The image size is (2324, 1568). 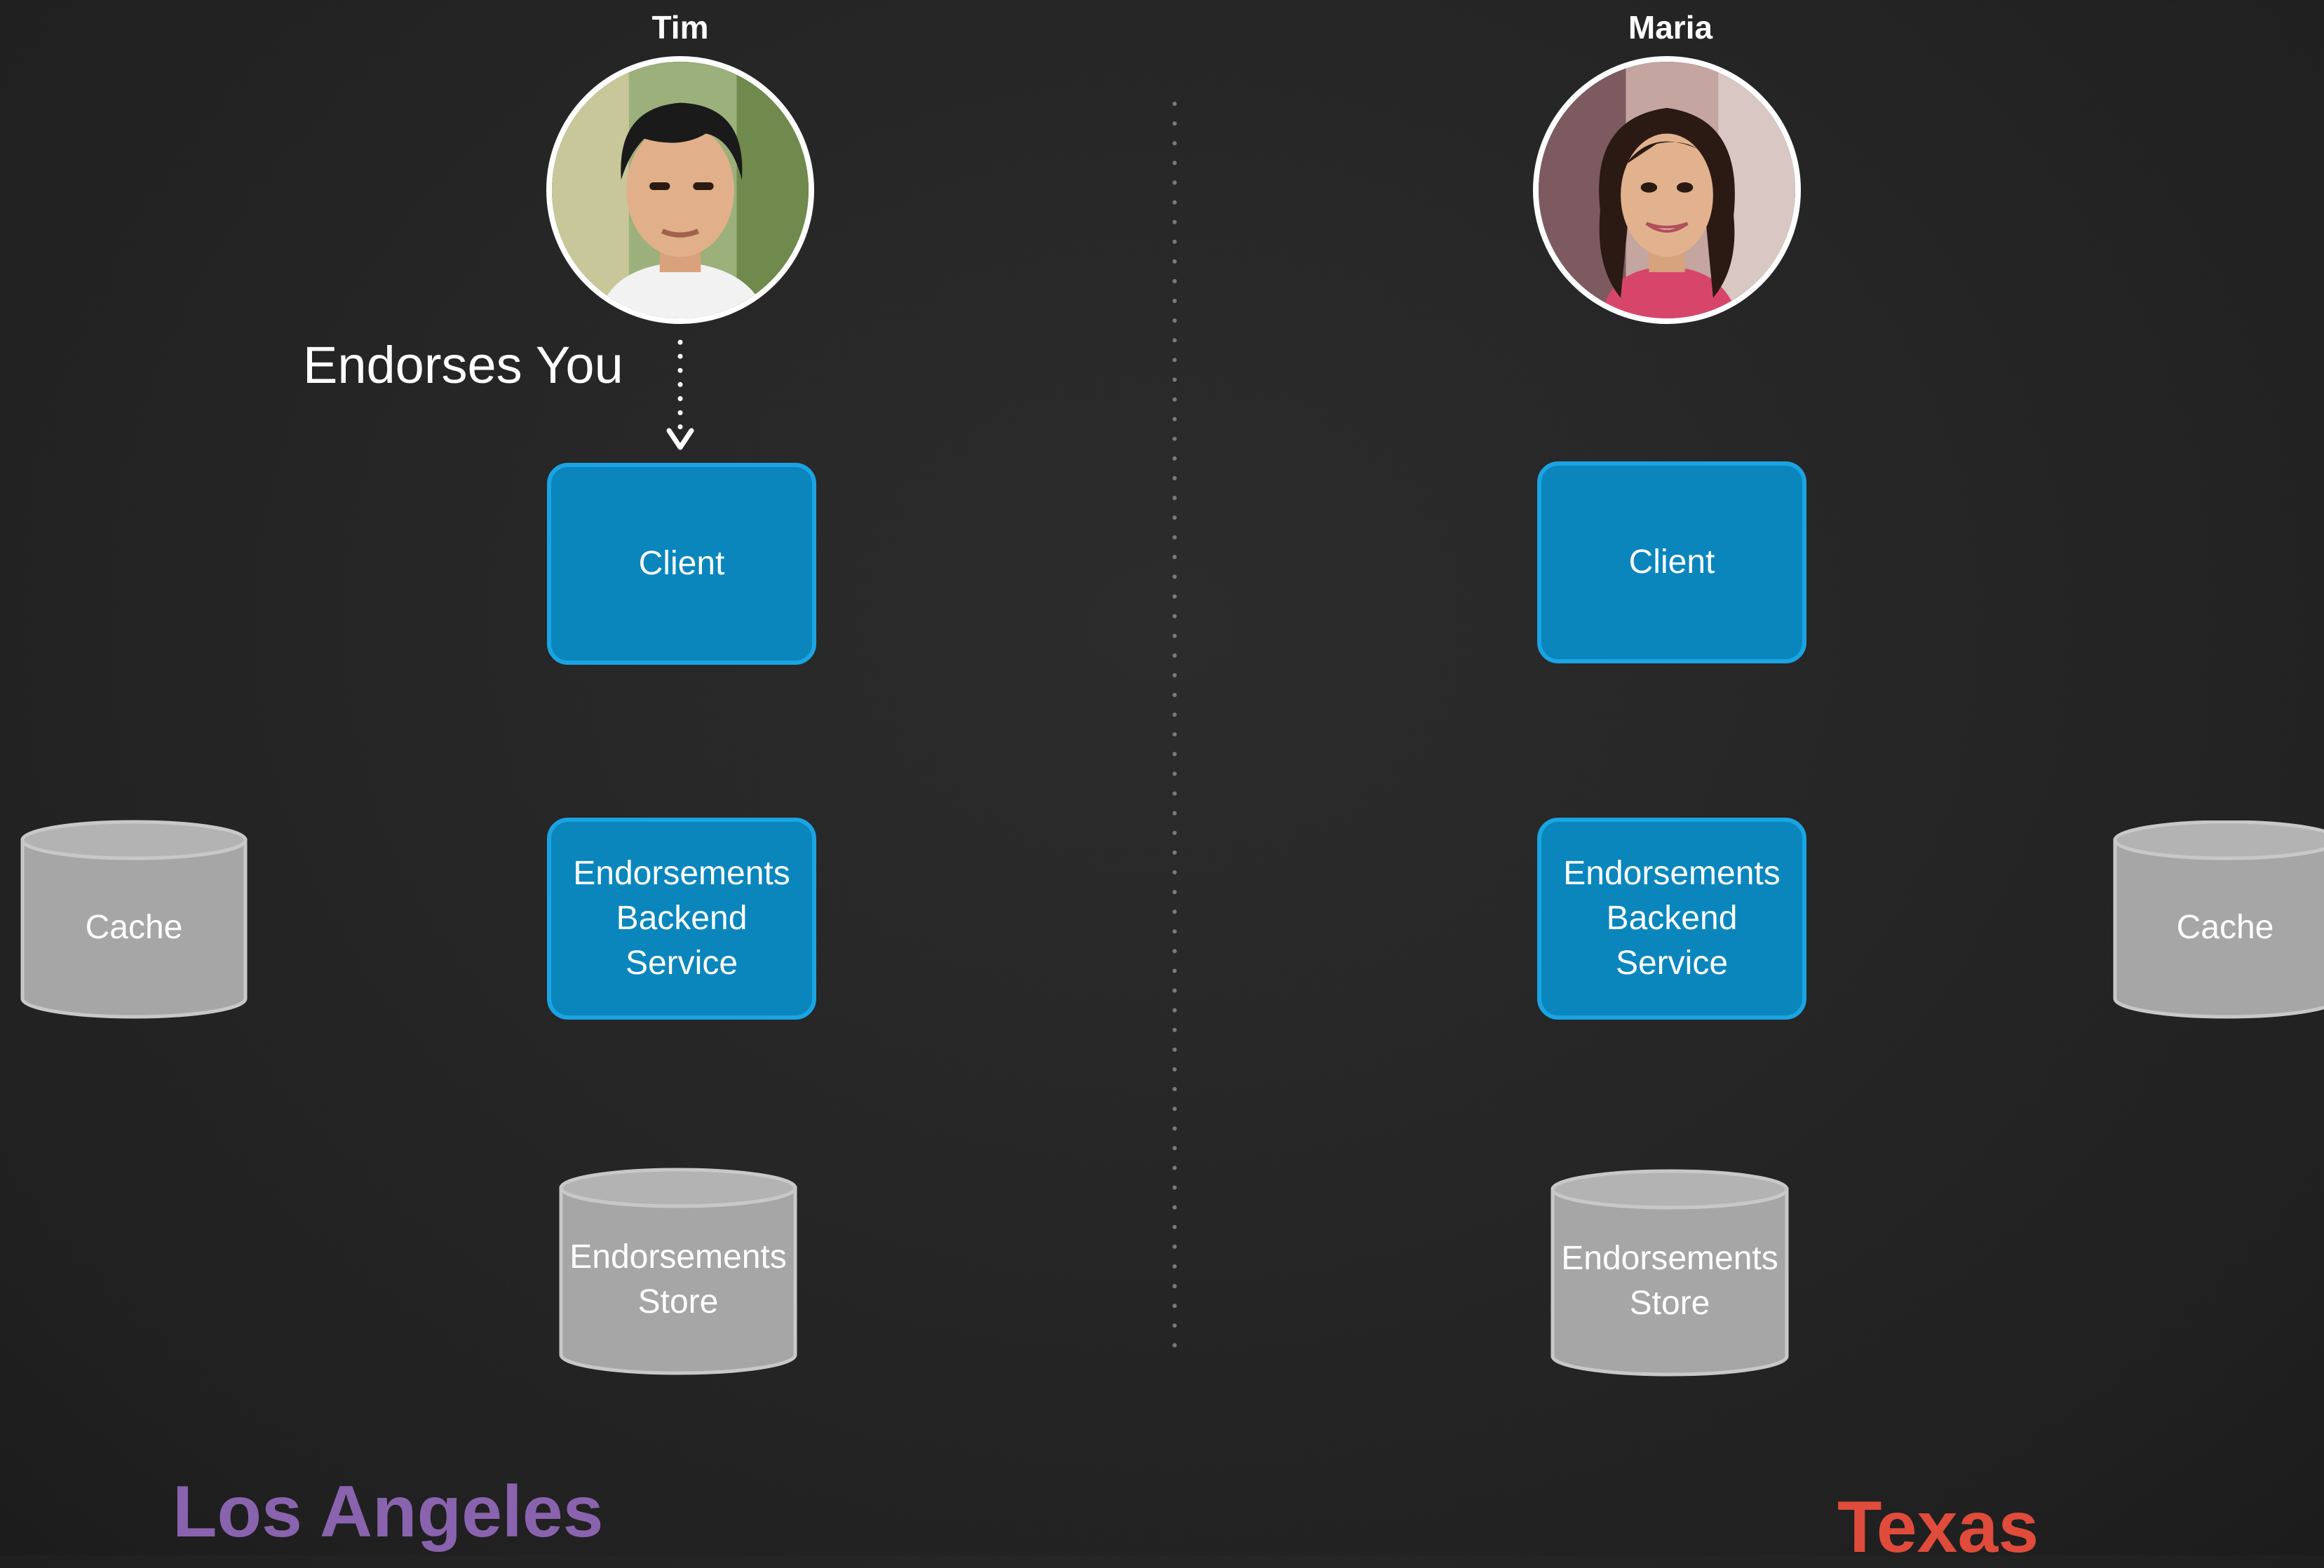 What do you see at coordinates (680, 28) in the screenshot?
I see `person-name-tim: Tim` at bounding box center [680, 28].